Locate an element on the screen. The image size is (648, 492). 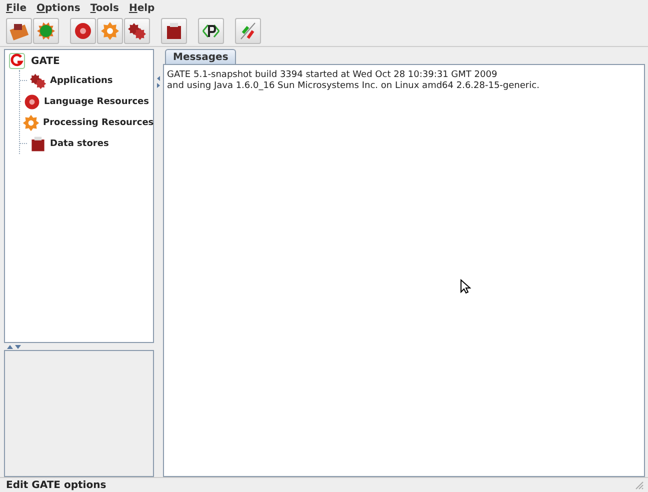
folder-icon is located at coordinates (19, 31).